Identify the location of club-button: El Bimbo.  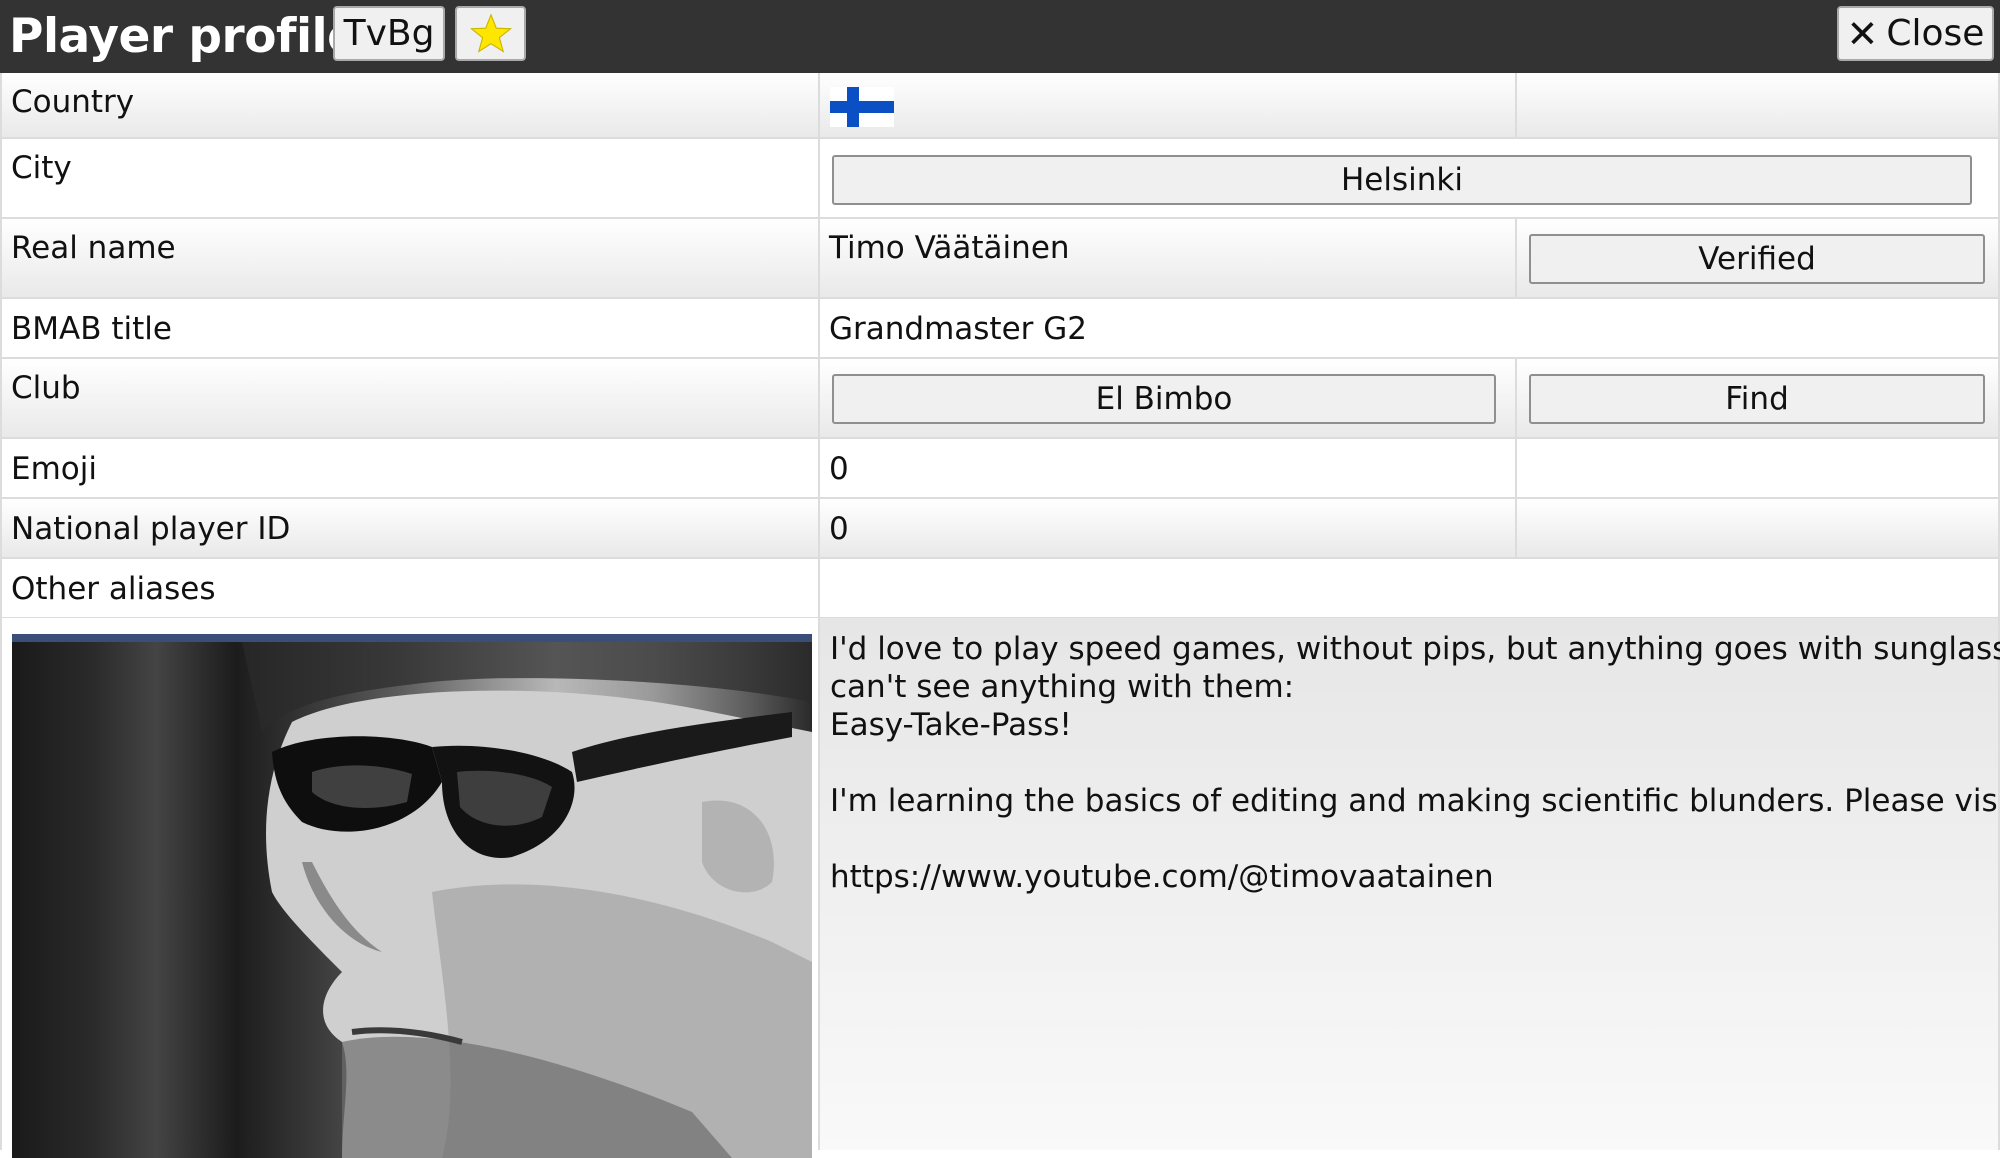
(1164, 399).